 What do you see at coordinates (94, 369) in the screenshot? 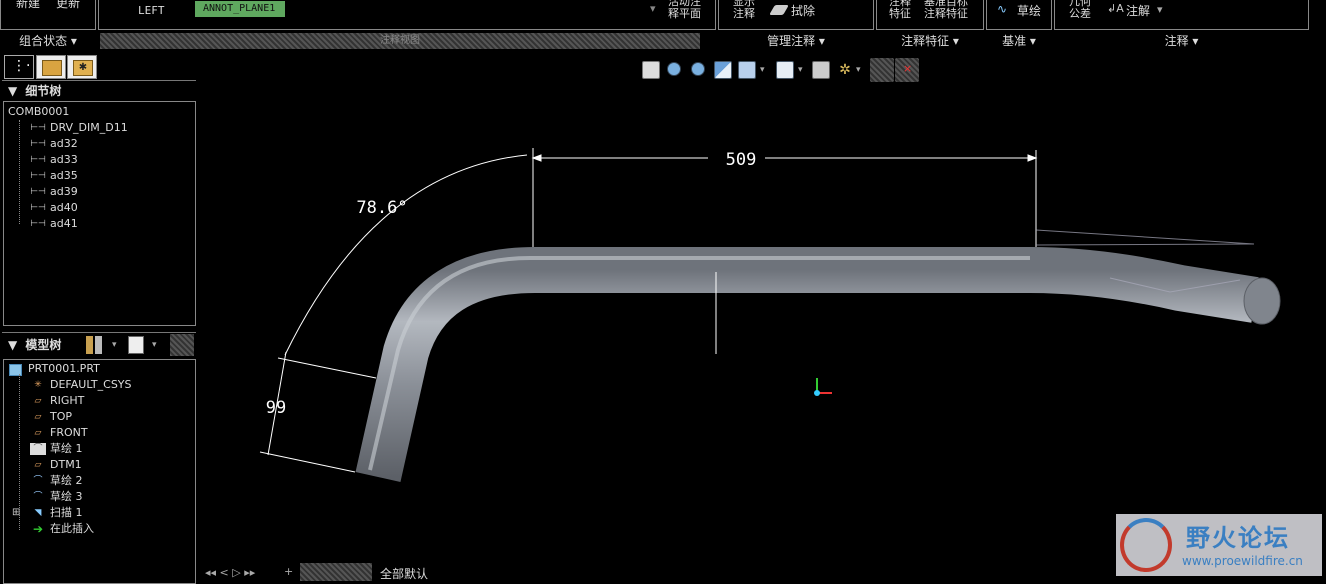
I see `model-tree-item: PRT0001.PRT` at bounding box center [94, 369].